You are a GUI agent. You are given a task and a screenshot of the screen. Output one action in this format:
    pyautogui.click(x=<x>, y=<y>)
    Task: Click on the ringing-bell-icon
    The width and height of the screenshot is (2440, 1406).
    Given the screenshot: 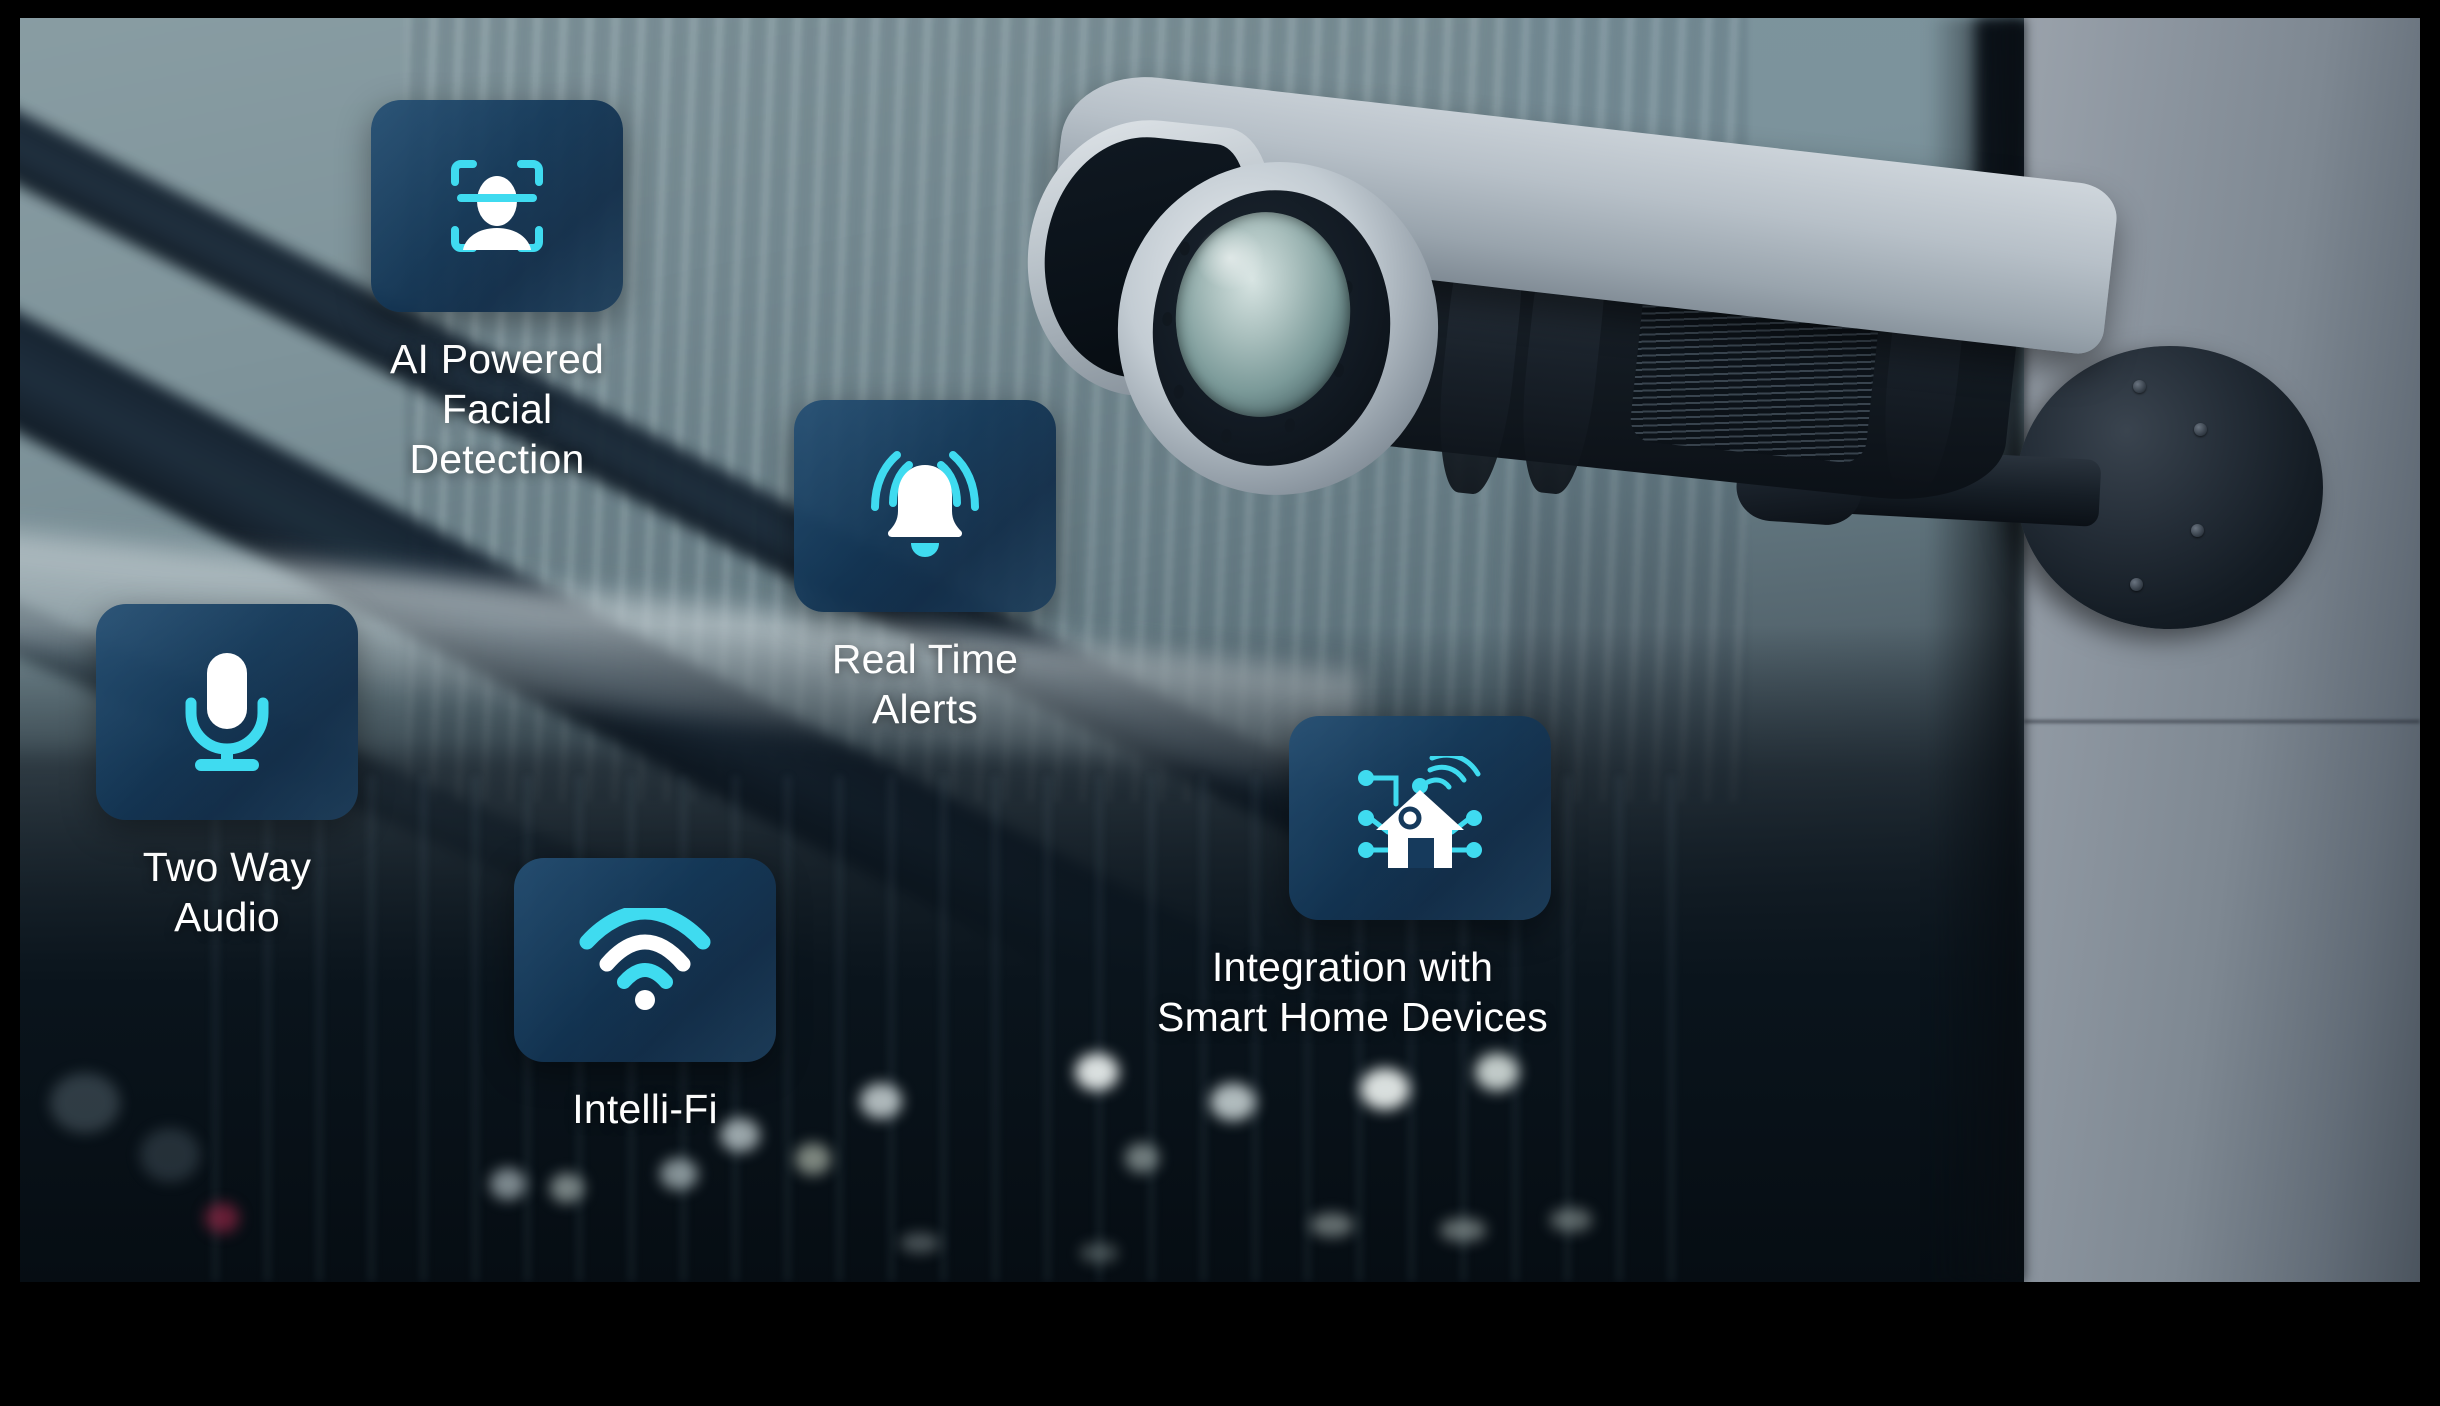 What is the action you would take?
    pyautogui.click(x=925, y=504)
    